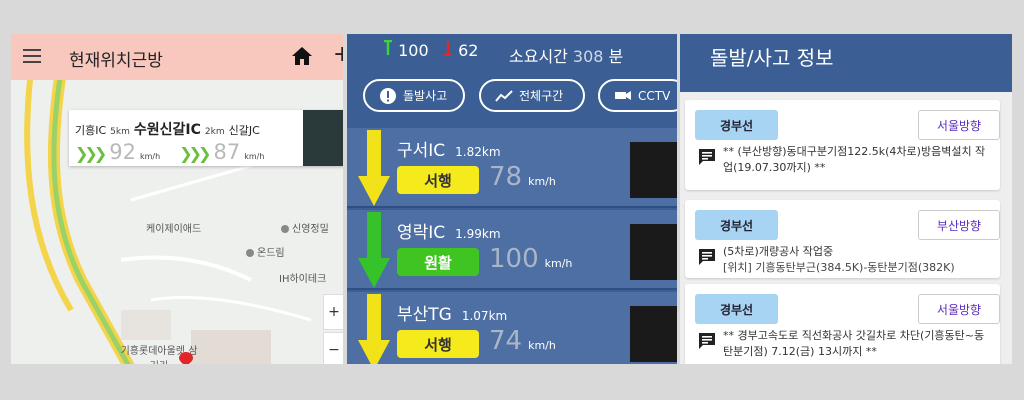 This screenshot has height=400, width=1024. Describe the element at coordinates (448, 49) in the screenshot. I see `pin-down-icon` at that location.